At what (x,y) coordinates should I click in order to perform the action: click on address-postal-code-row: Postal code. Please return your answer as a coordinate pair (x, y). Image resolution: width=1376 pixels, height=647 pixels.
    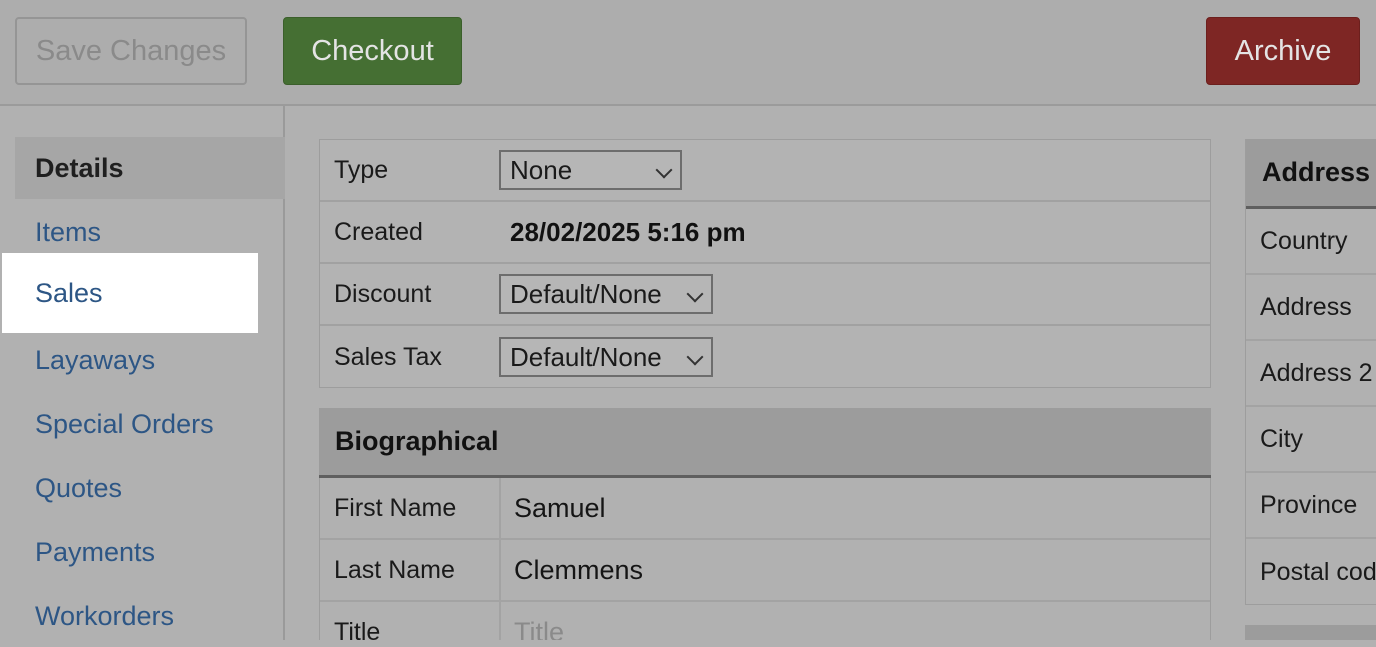
    Looking at the image, I should click on (1311, 571).